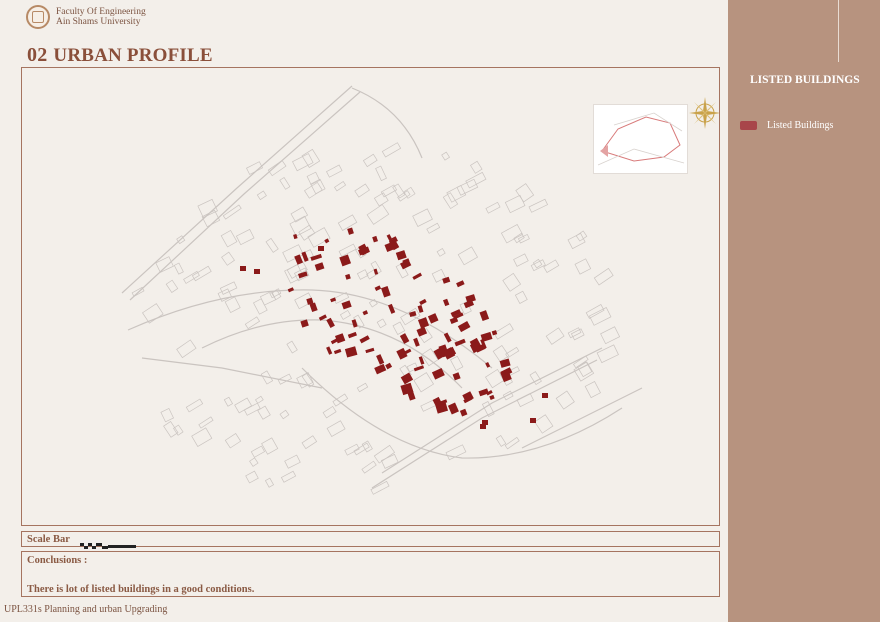  What do you see at coordinates (800, 125) in the screenshot?
I see `legend-label: Listed Buildings` at bounding box center [800, 125].